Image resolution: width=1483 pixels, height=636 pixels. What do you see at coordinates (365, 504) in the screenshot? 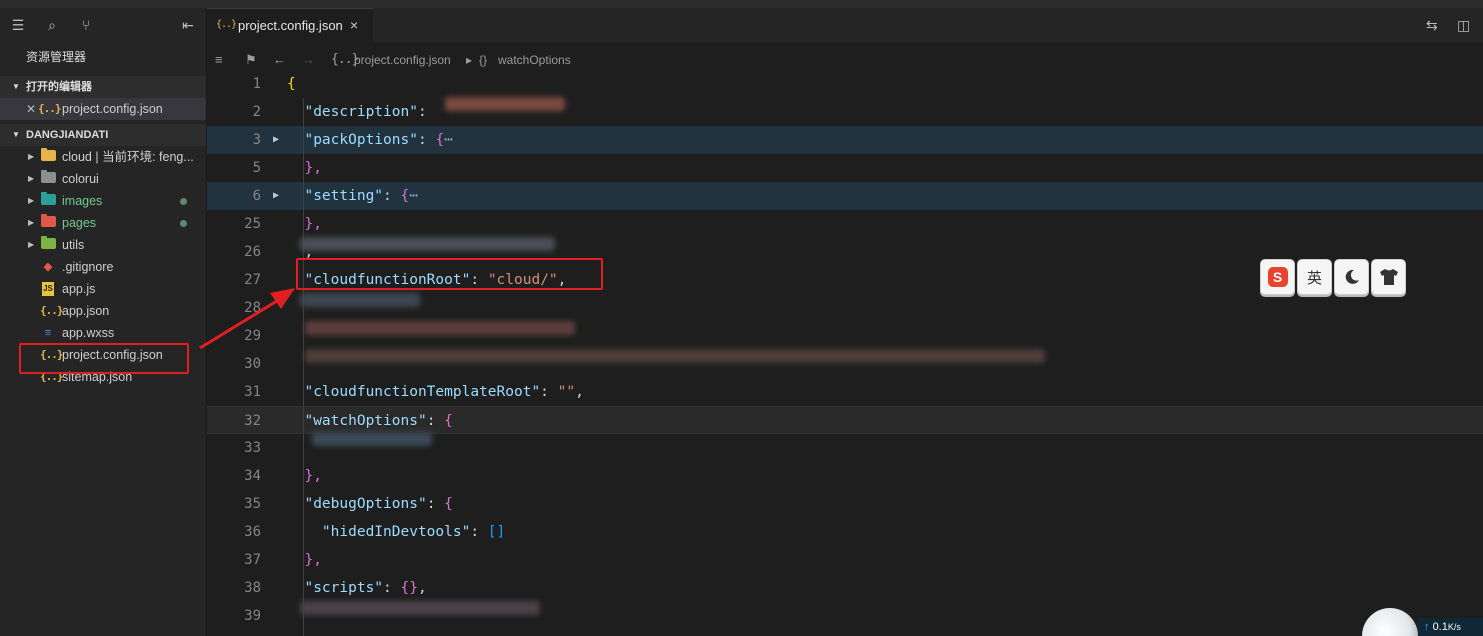
I see `json-key: "debugOptions"` at bounding box center [365, 504].